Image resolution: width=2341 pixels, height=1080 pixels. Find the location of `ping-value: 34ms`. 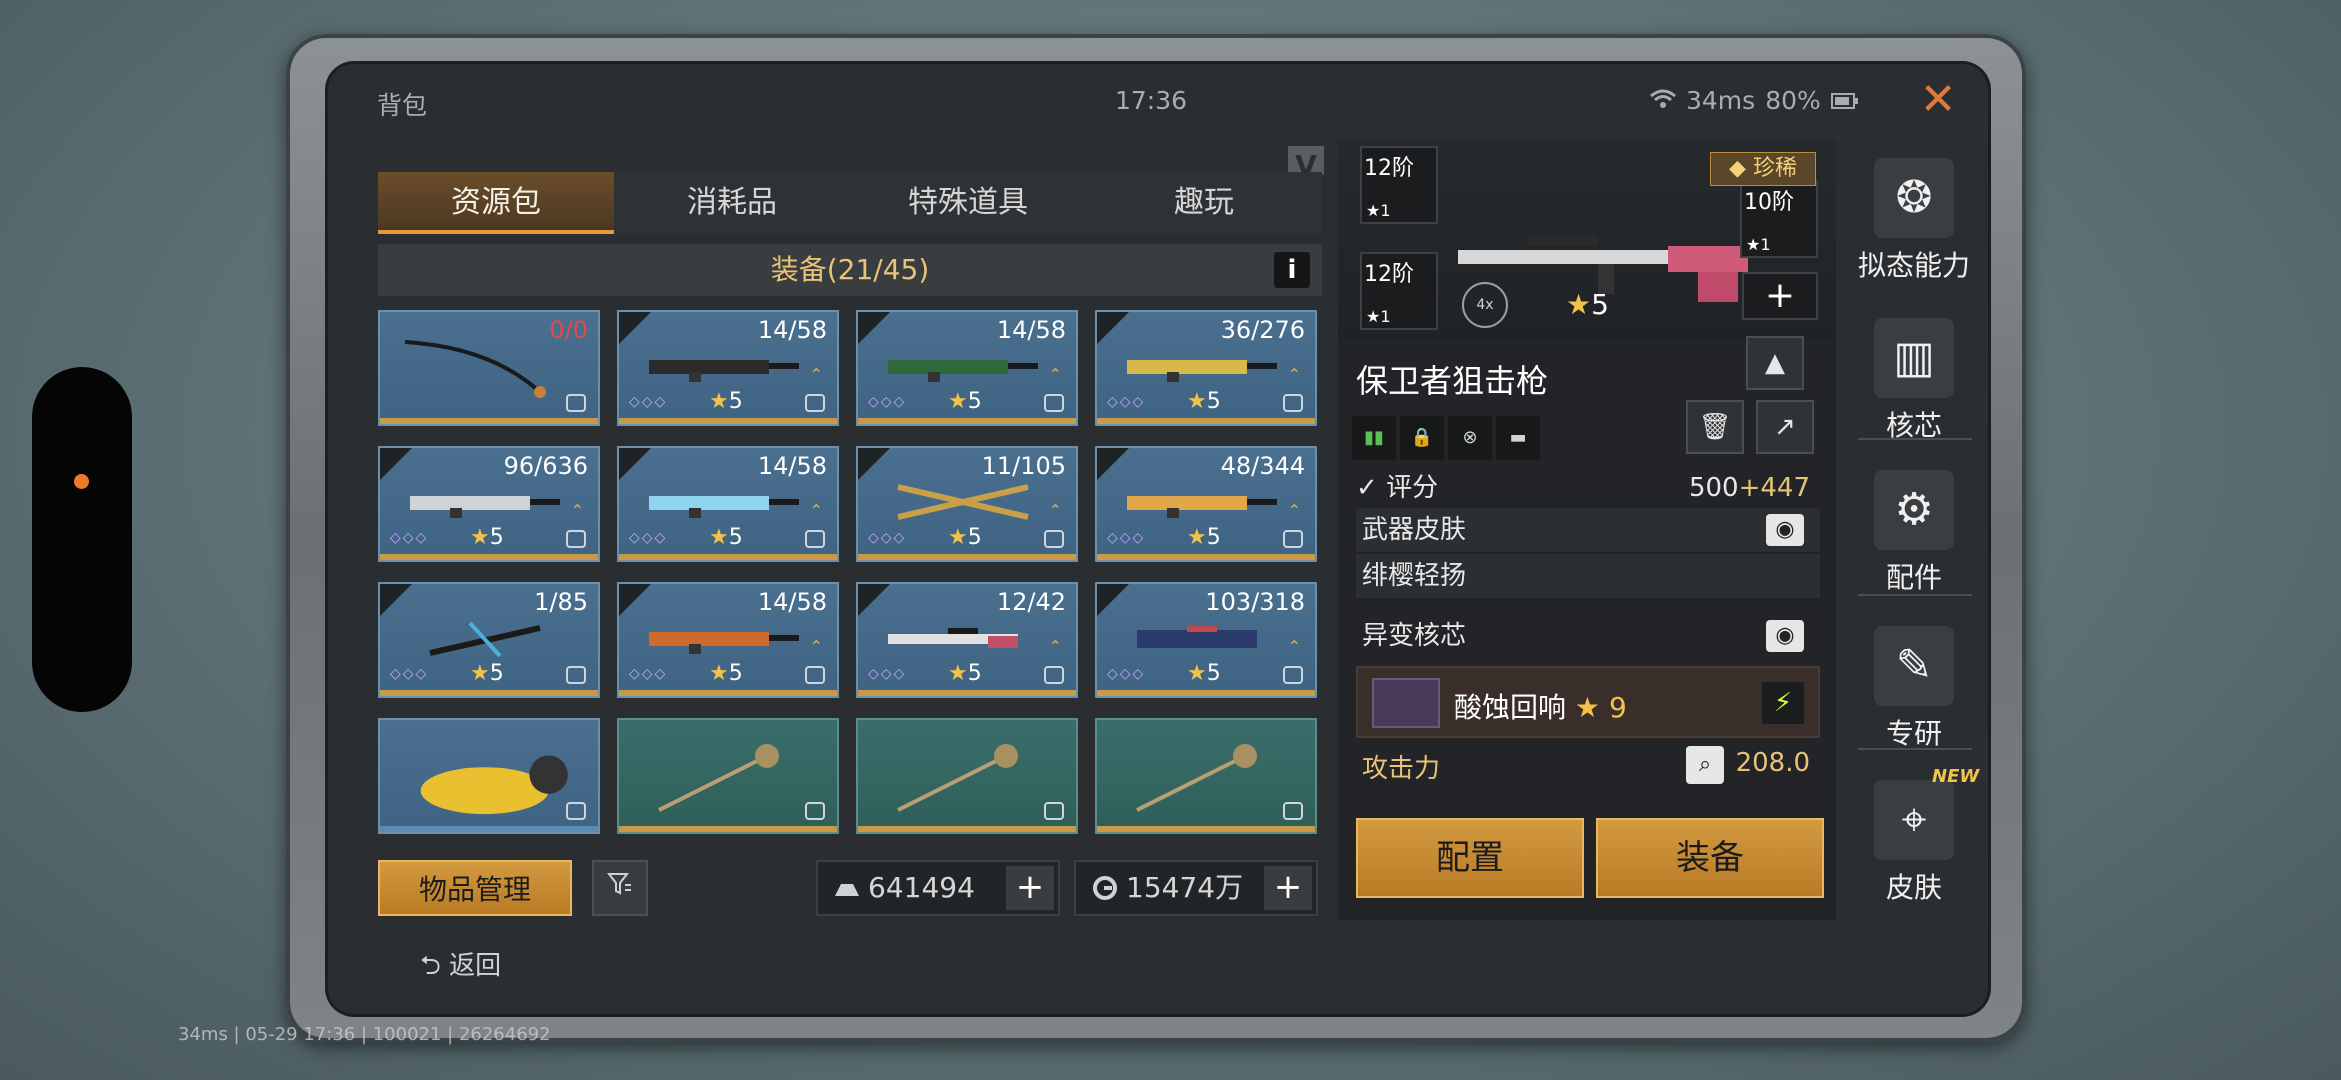

ping-value: 34ms is located at coordinates (1721, 100).